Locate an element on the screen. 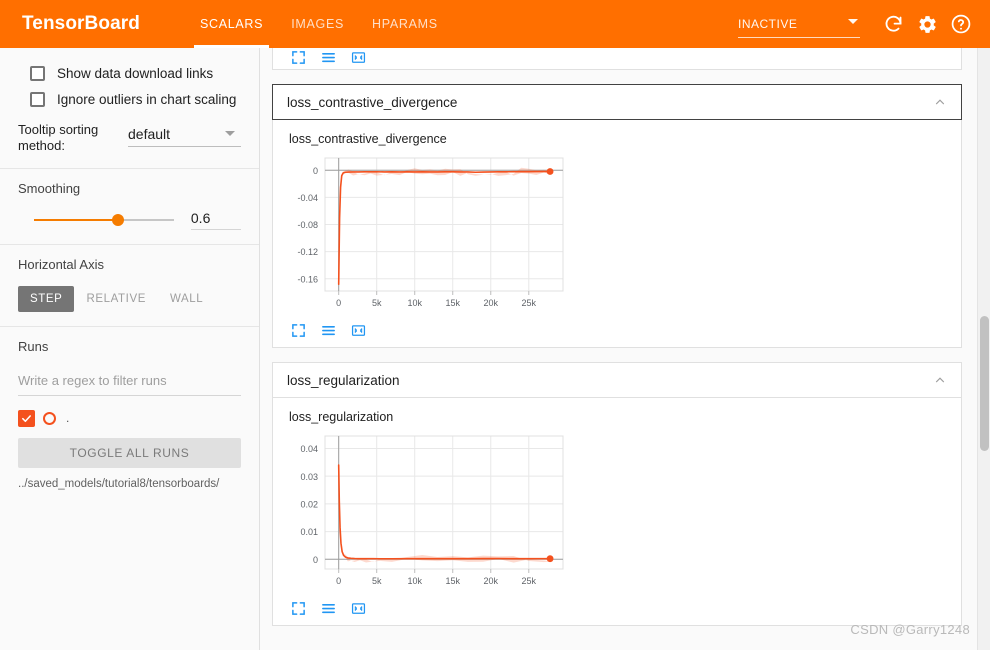 This screenshot has height=650, width=990. svg-text: 0.03 is located at coordinates (309, 477).